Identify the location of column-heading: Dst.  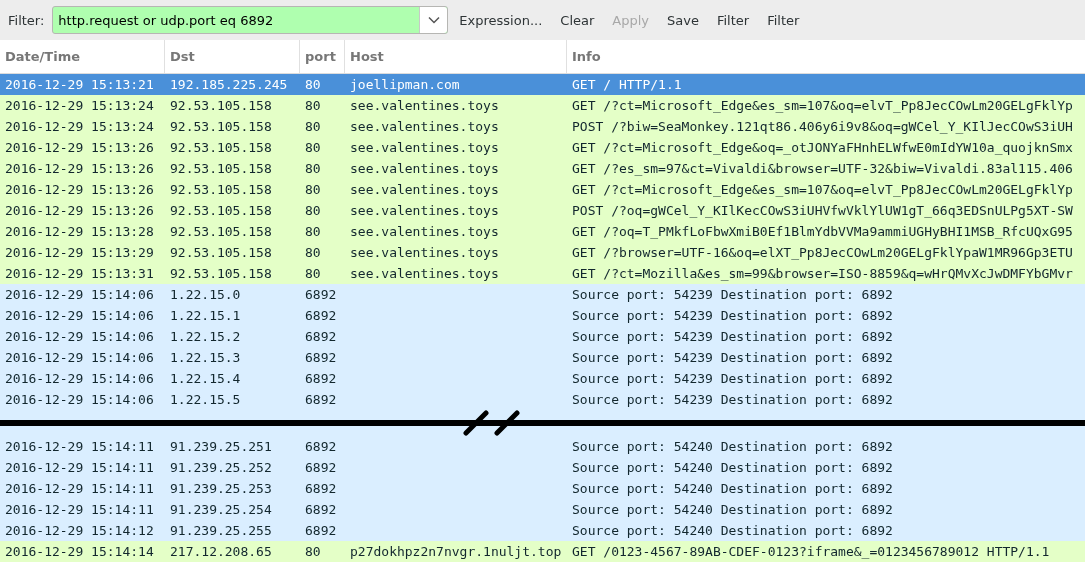
(232, 56).